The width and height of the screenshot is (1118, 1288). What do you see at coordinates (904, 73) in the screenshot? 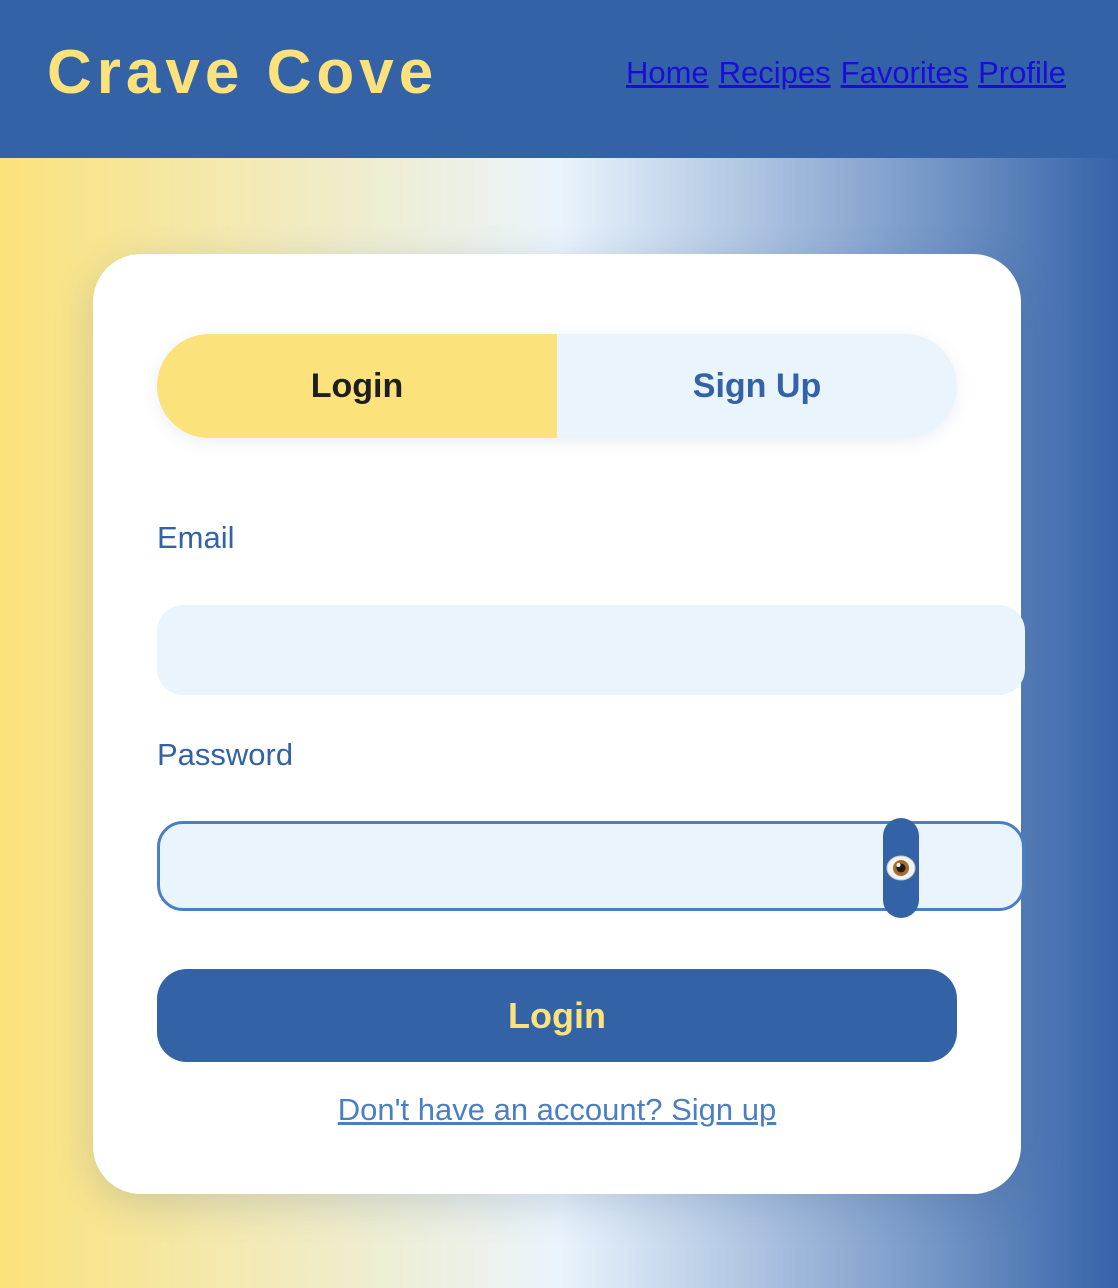
I see `nav-link-favorites: Favorites` at bounding box center [904, 73].